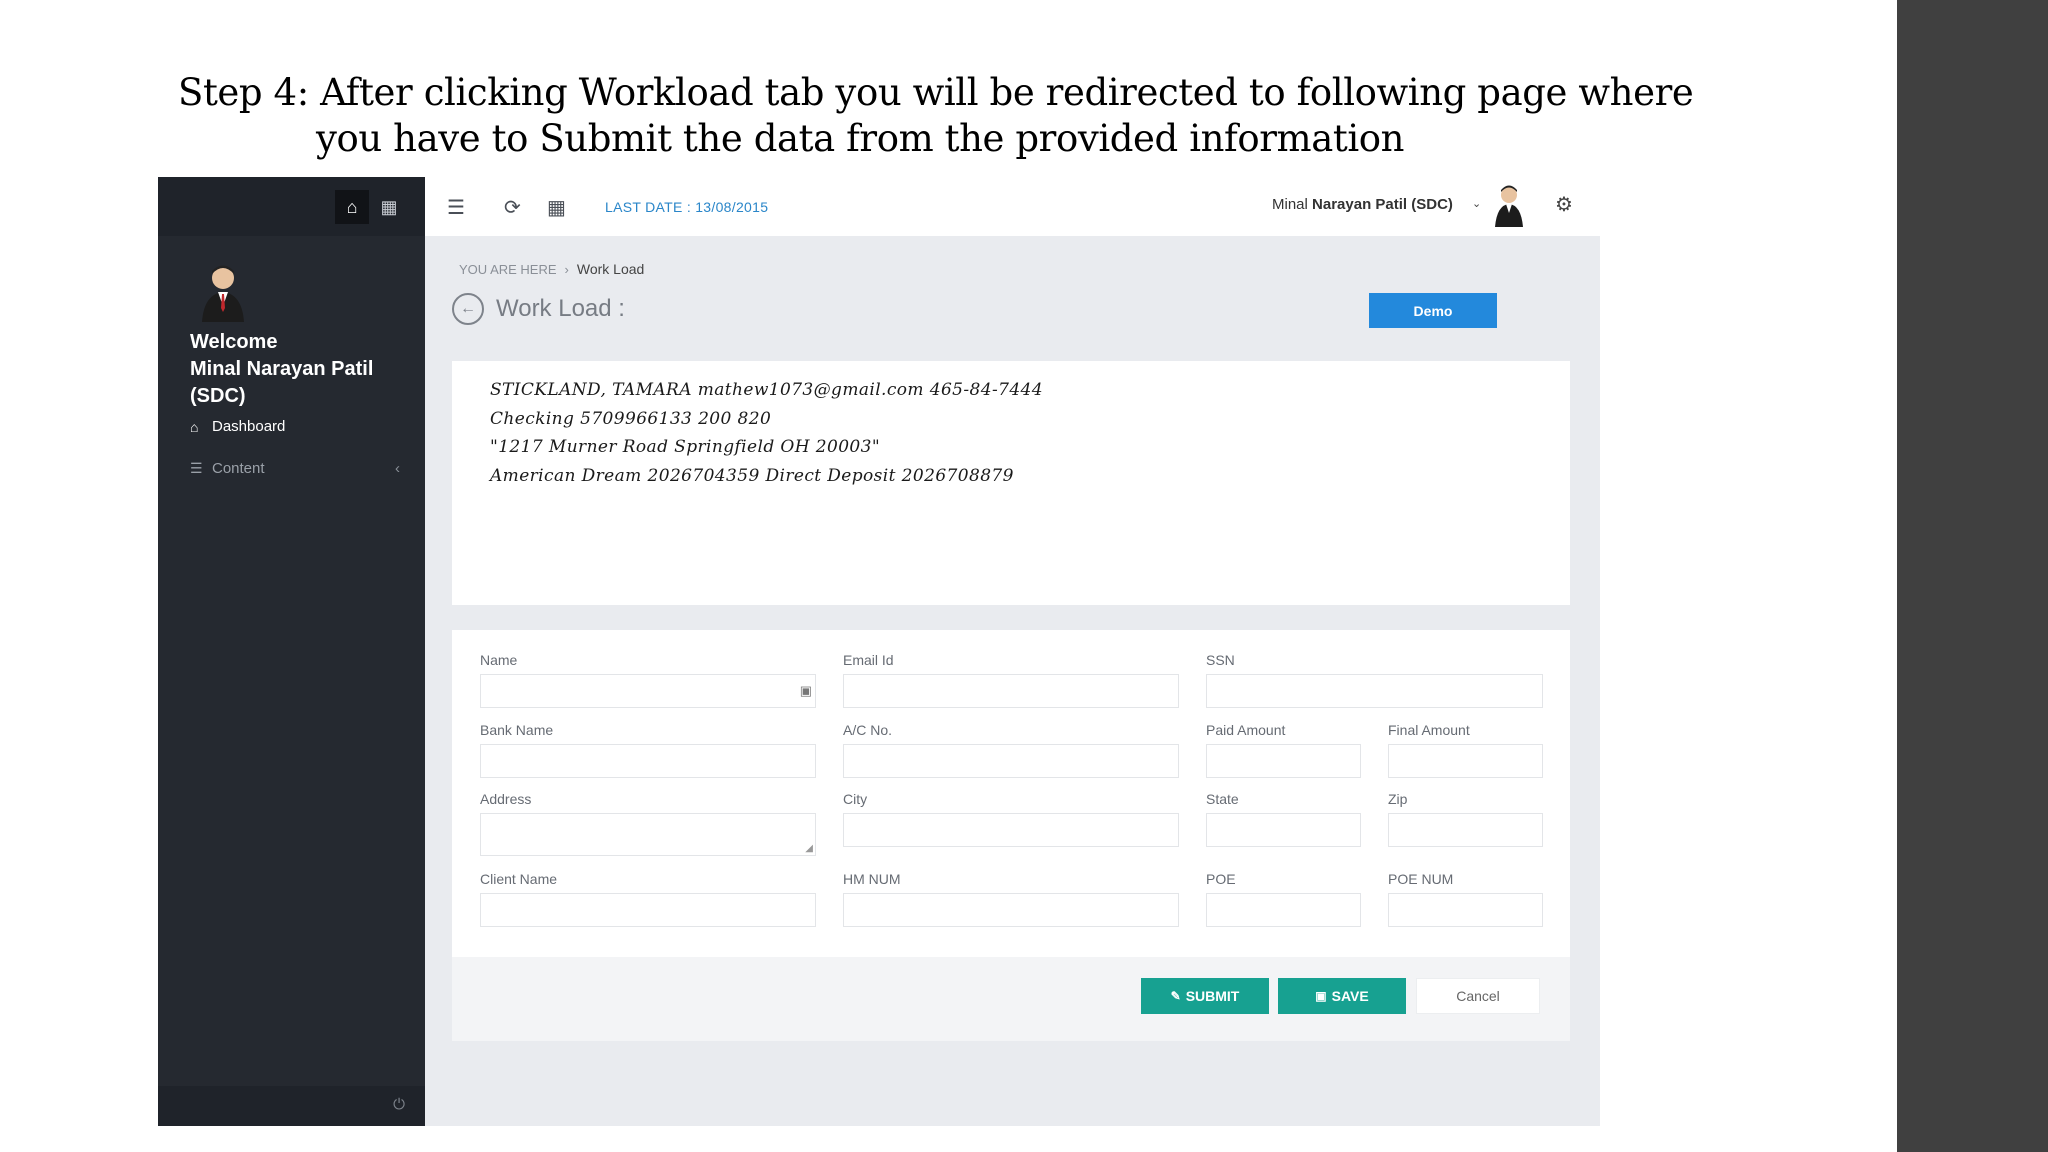  What do you see at coordinates (1011, 761) in the screenshot?
I see `account-number-input` at bounding box center [1011, 761].